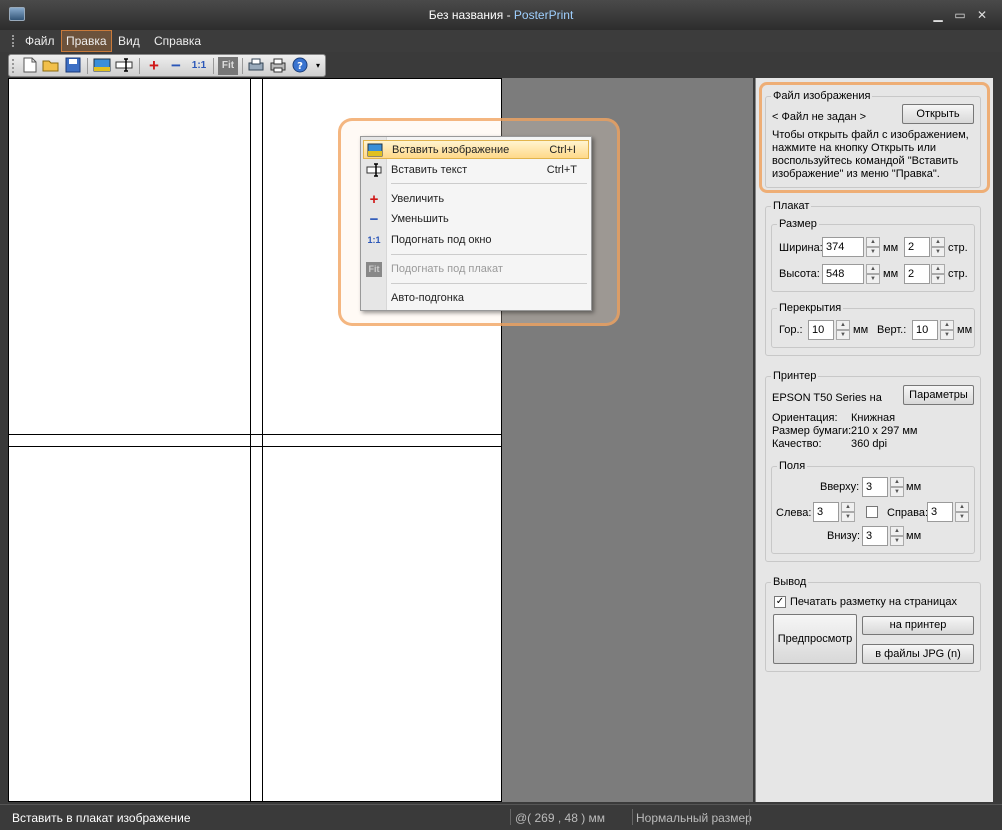  I want to click on menu-edit: Правка, so click(86, 41).